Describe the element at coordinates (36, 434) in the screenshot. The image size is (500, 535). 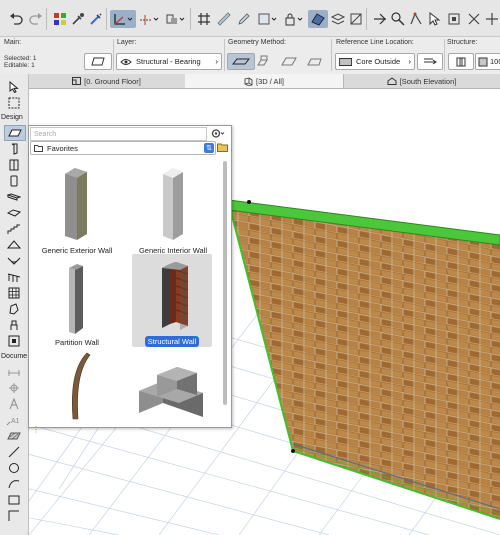
I see `resize-handle-icon: ⋮` at that location.